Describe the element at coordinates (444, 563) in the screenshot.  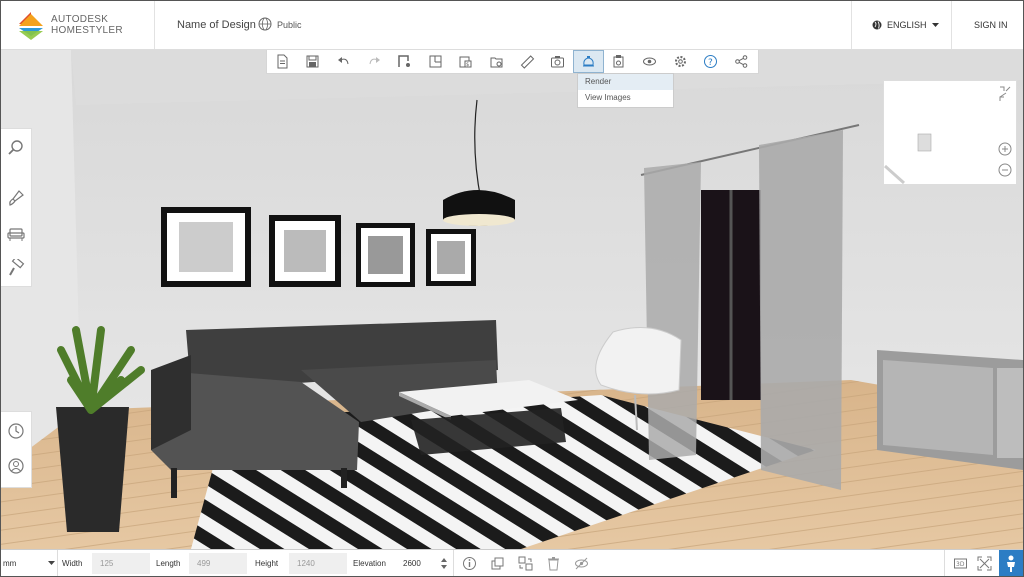
I see `stepper-icon` at that location.